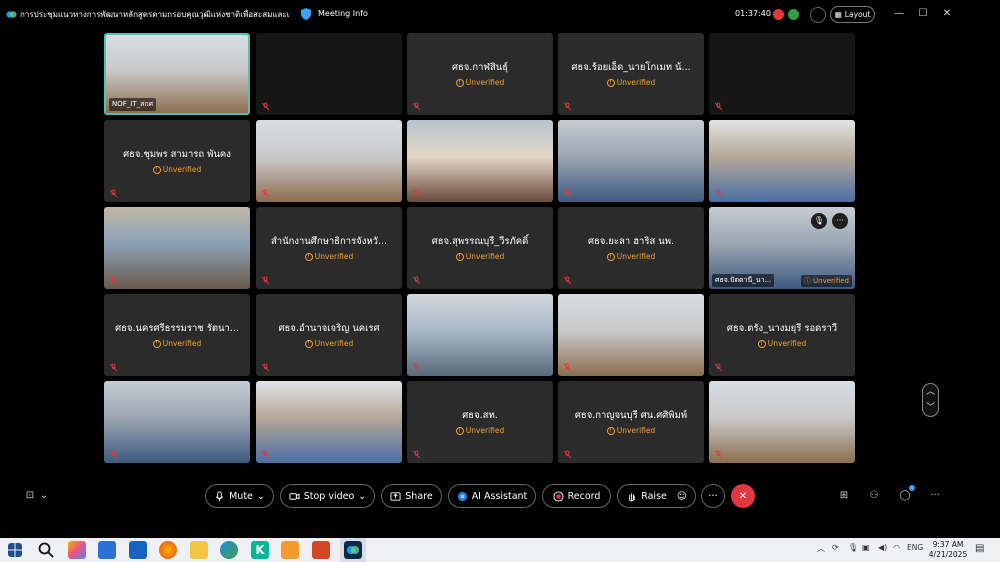 The height and width of the screenshot is (562, 1000). What do you see at coordinates (631, 74) in the screenshot?
I see `participant-tile: ศธจ.ร้อยเอ็ด_นายโกเมท น้... ! Unverified` at bounding box center [631, 74].